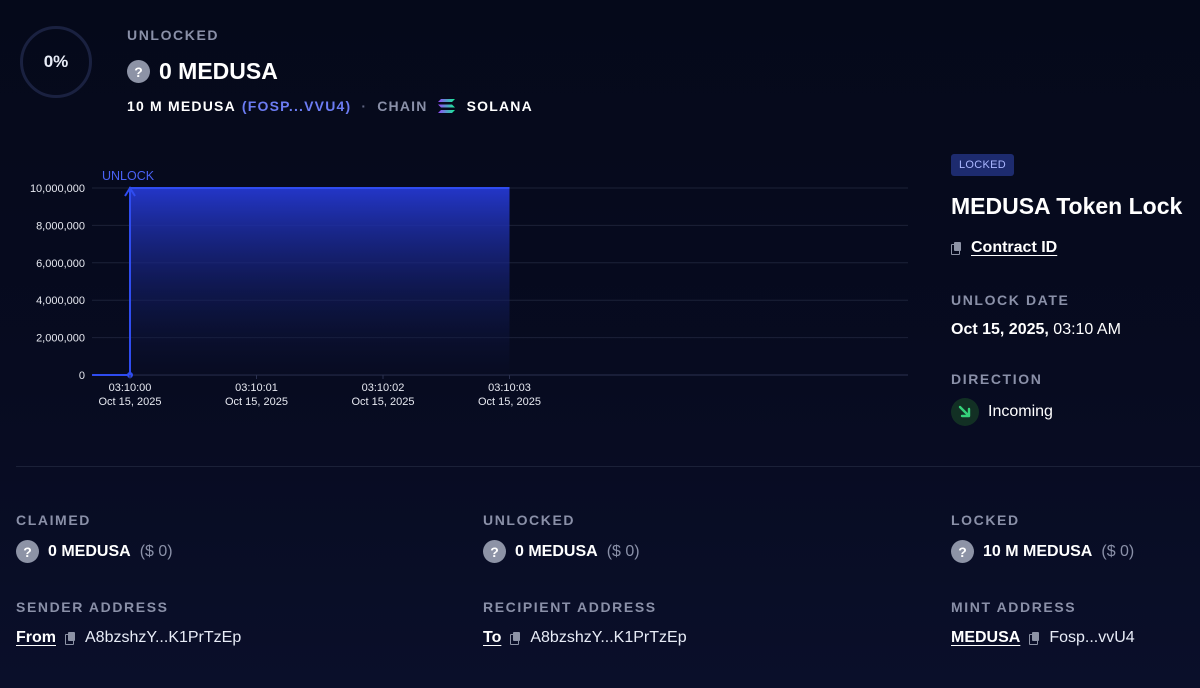 The image size is (1200, 688). Describe the element at coordinates (556, 551) in the screenshot. I see `unlocked-stat-amount: 0 MEDUSA` at that location.